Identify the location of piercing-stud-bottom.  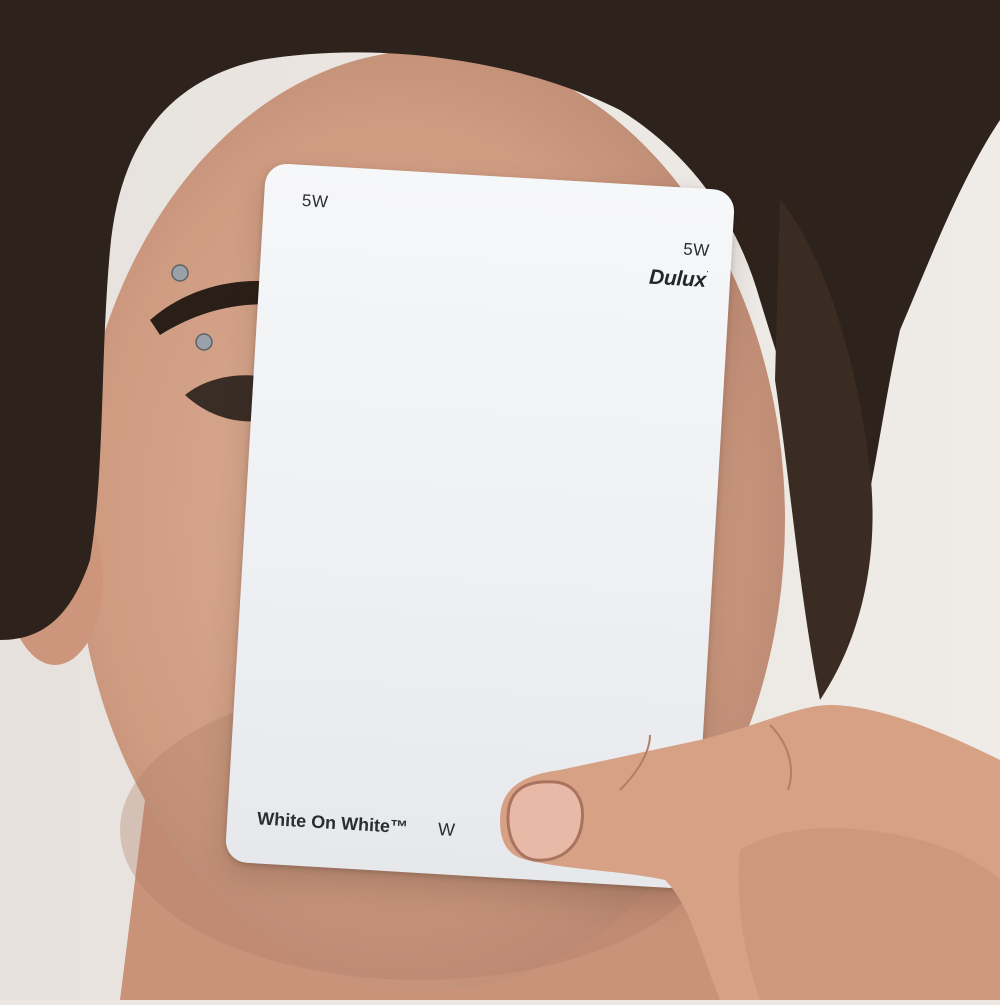
(204, 342).